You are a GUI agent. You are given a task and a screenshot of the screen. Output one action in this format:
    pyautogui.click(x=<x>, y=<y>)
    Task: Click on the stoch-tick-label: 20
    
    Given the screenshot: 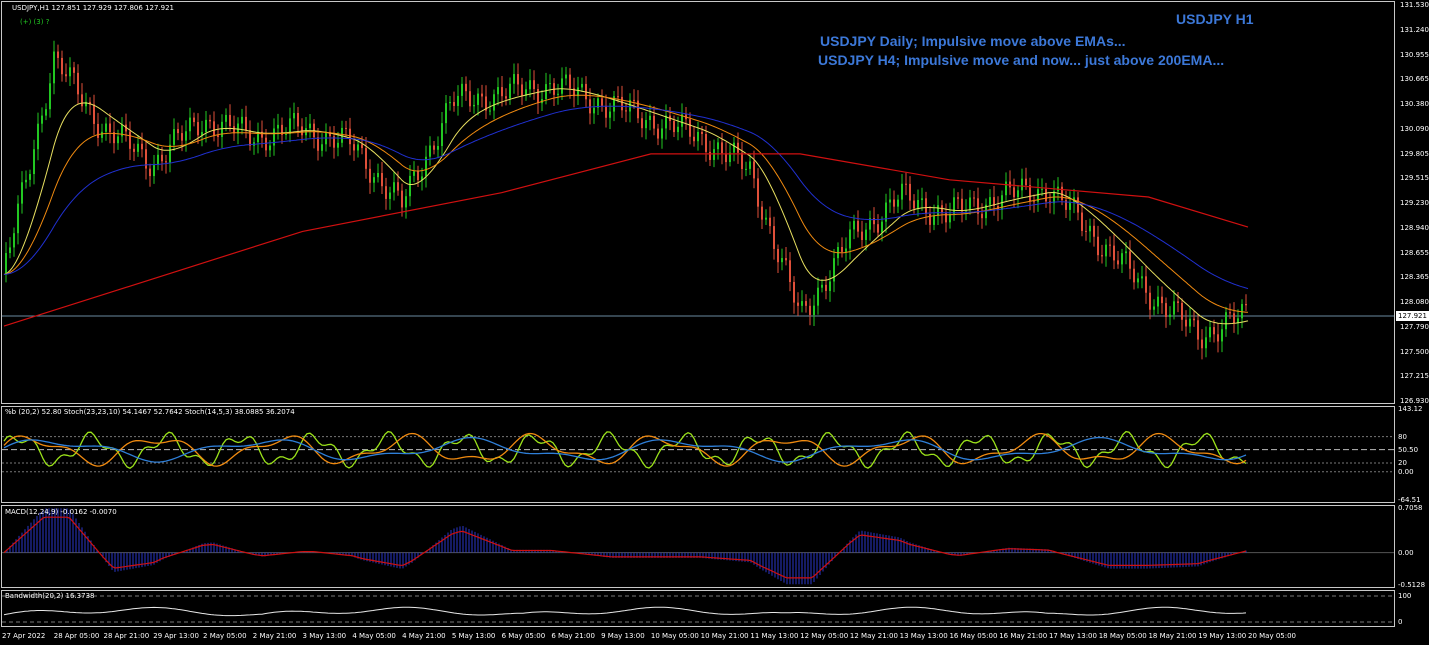 What is the action you would take?
    pyautogui.click(x=1402, y=462)
    